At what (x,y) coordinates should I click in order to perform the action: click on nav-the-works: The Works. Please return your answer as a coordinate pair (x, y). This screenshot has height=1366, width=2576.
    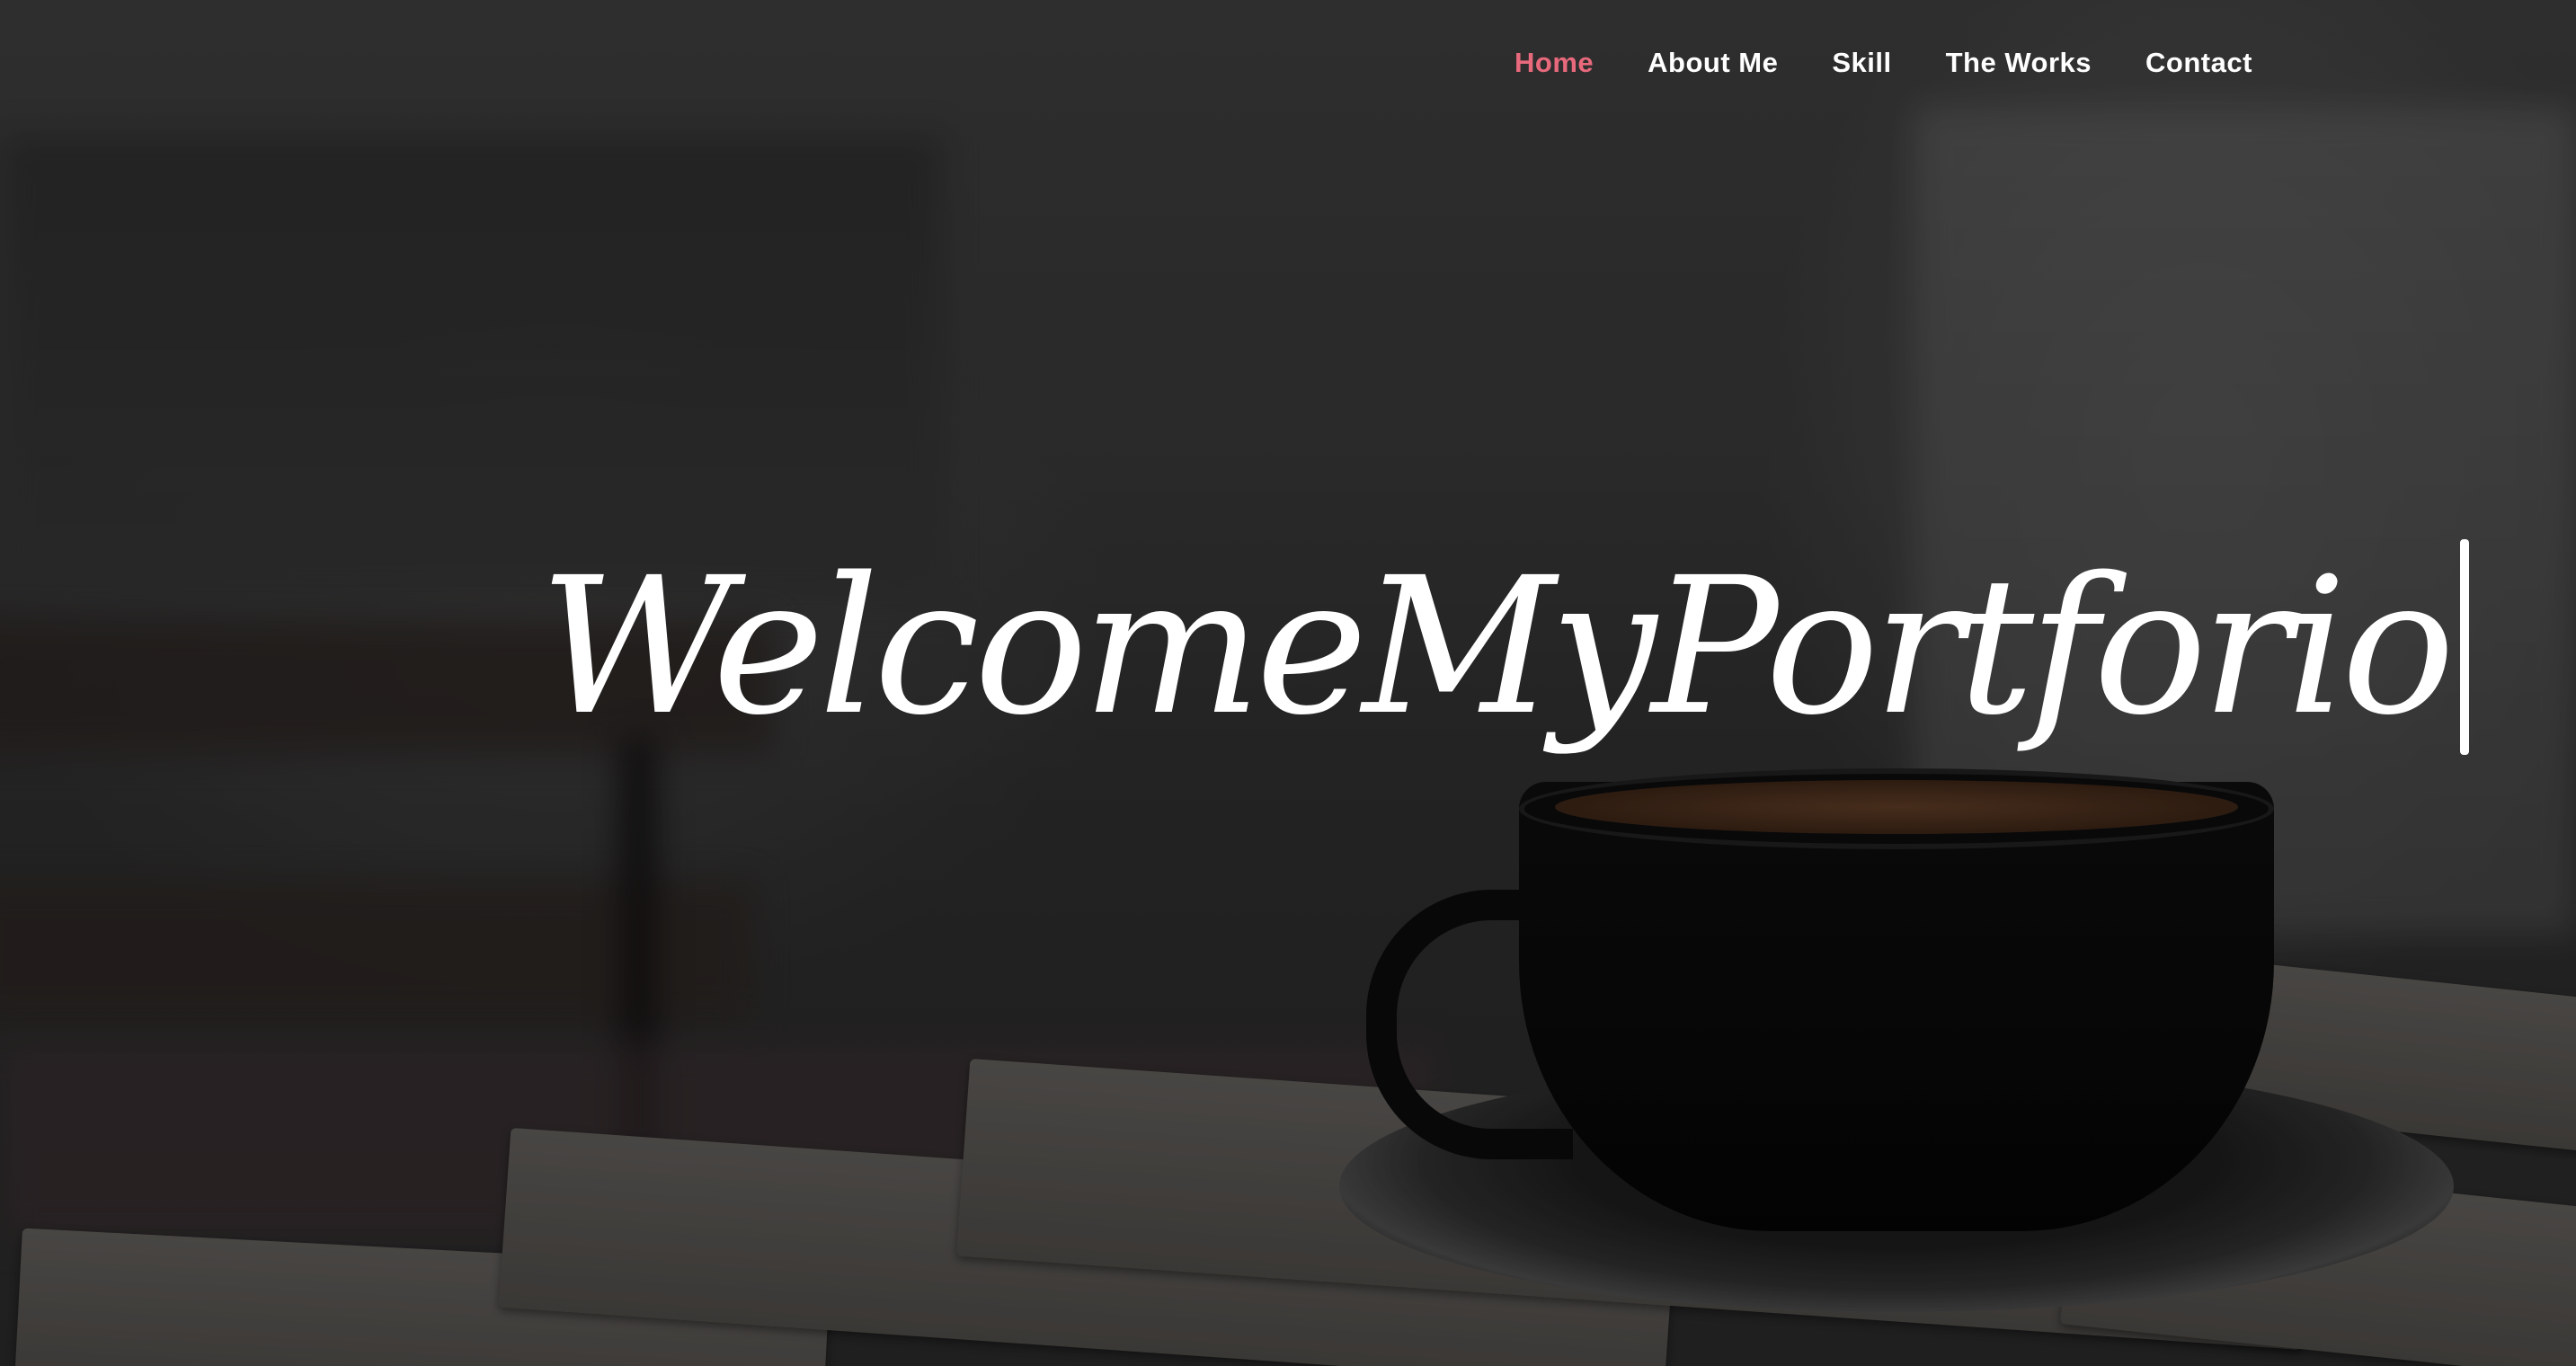
    Looking at the image, I should click on (2019, 63).